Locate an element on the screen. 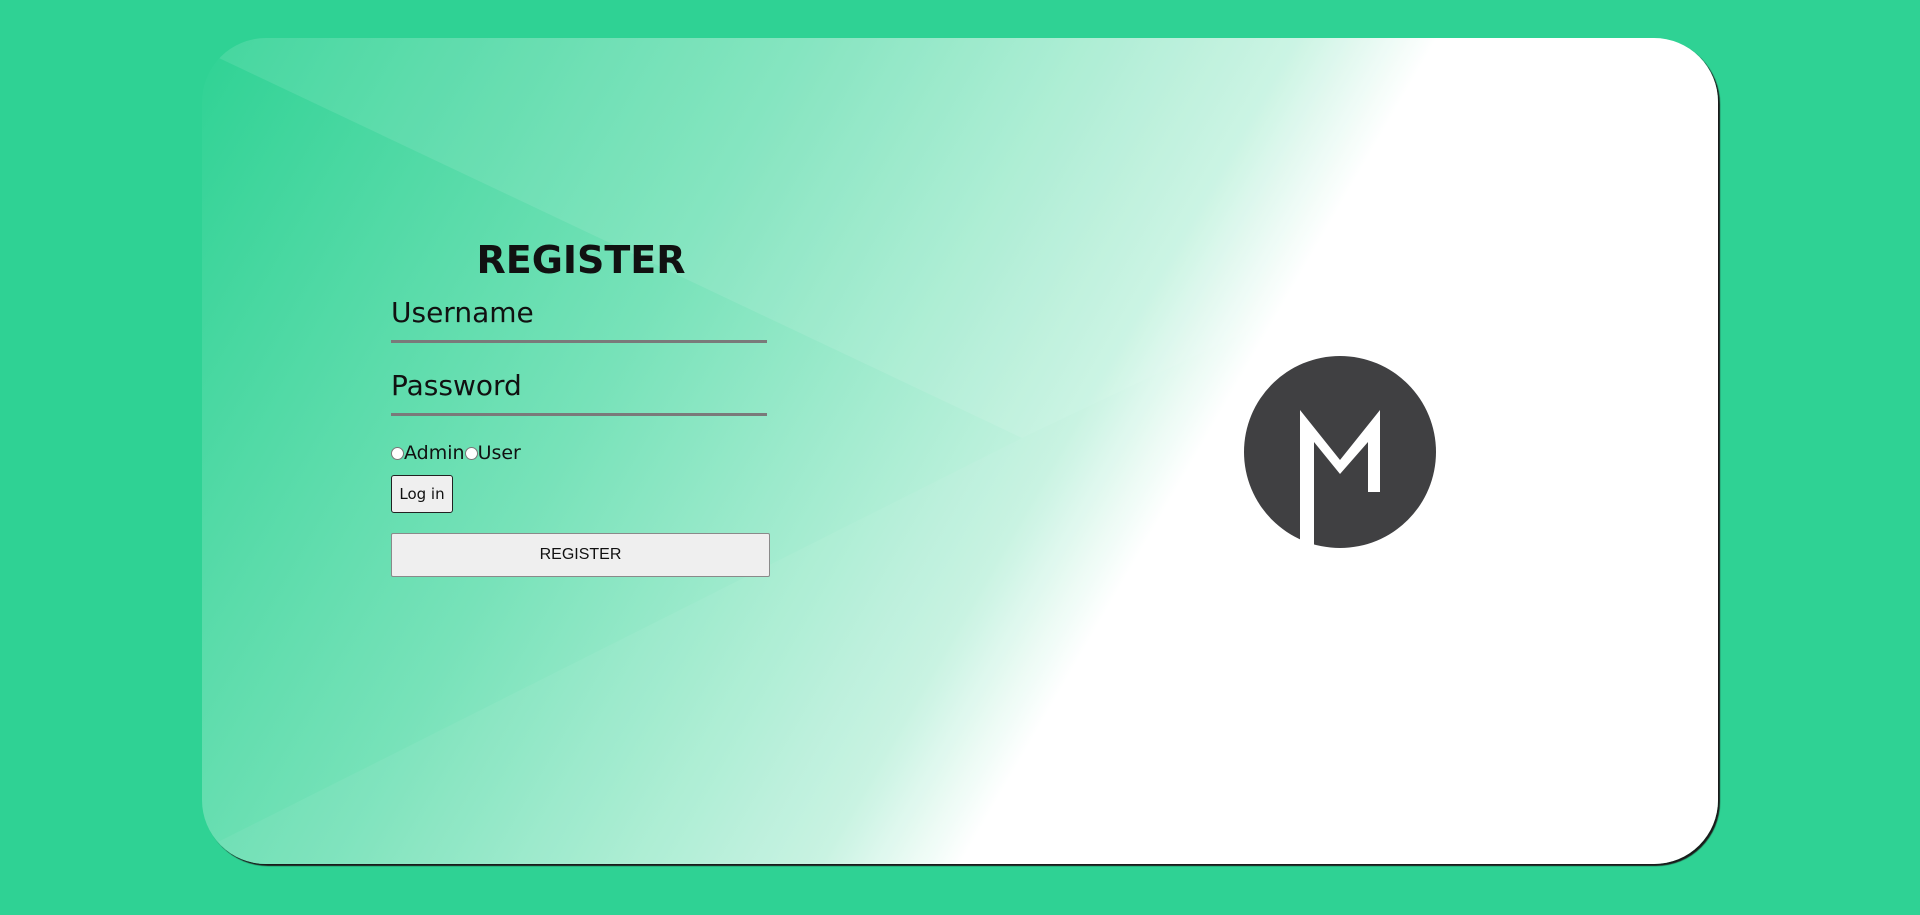  logo-circle is located at coordinates (1340, 452).